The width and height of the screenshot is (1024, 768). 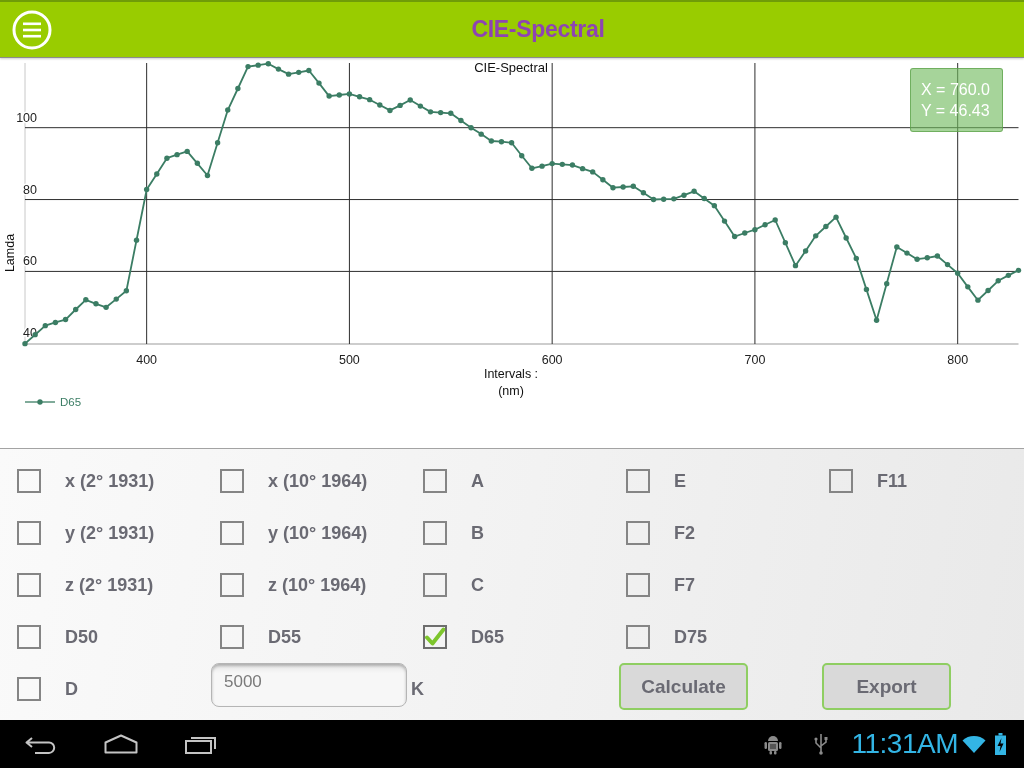 What do you see at coordinates (1000, 744) in the screenshot?
I see `battery-charging-icon` at bounding box center [1000, 744].